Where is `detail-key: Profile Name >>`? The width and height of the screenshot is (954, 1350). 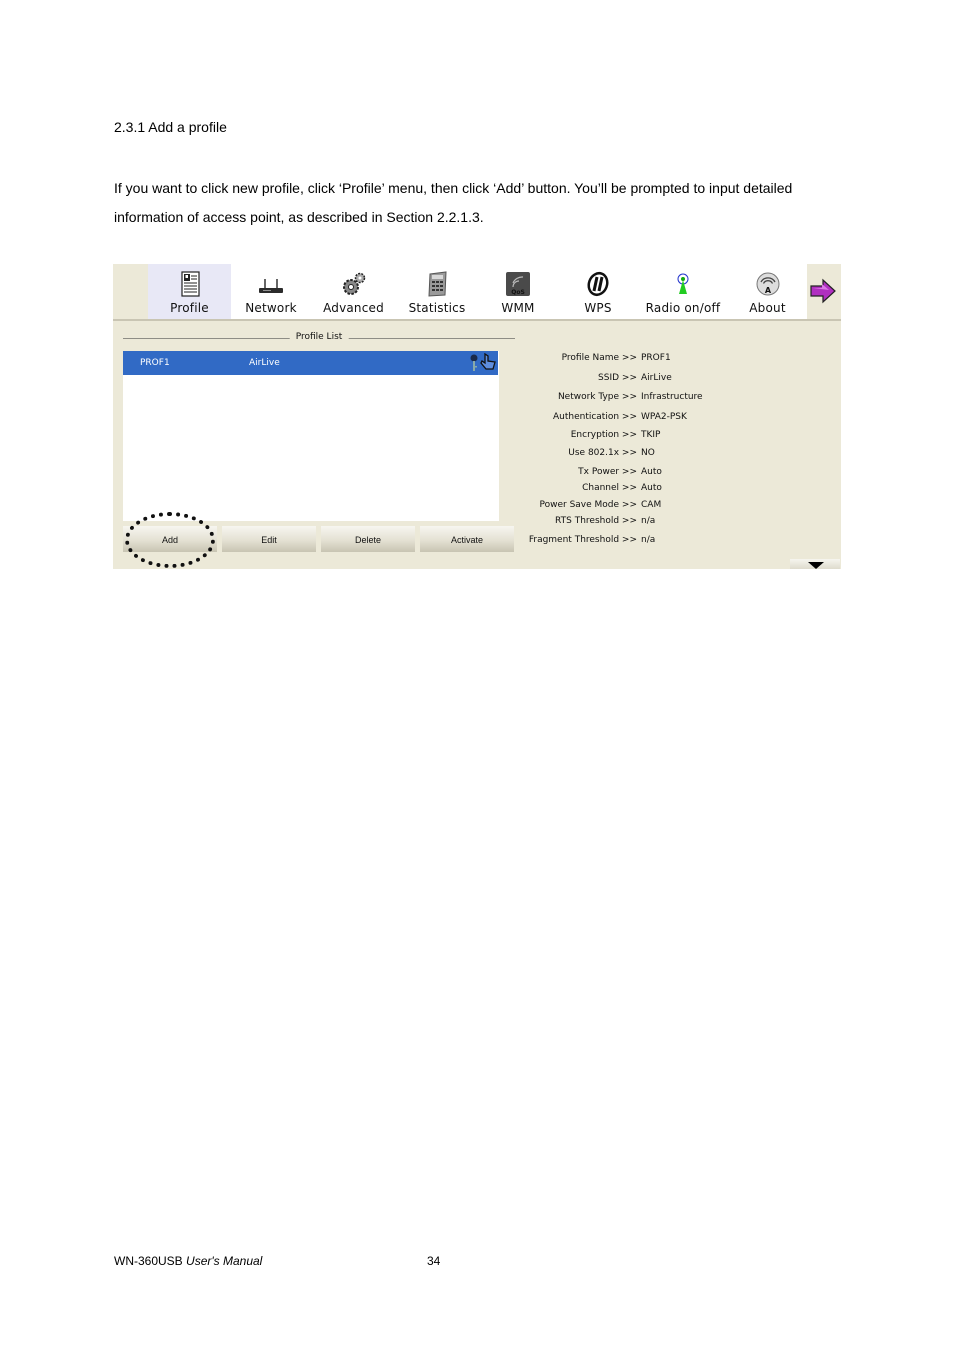 detail-key: Profile Name >> is located at coordinates (599, 358).